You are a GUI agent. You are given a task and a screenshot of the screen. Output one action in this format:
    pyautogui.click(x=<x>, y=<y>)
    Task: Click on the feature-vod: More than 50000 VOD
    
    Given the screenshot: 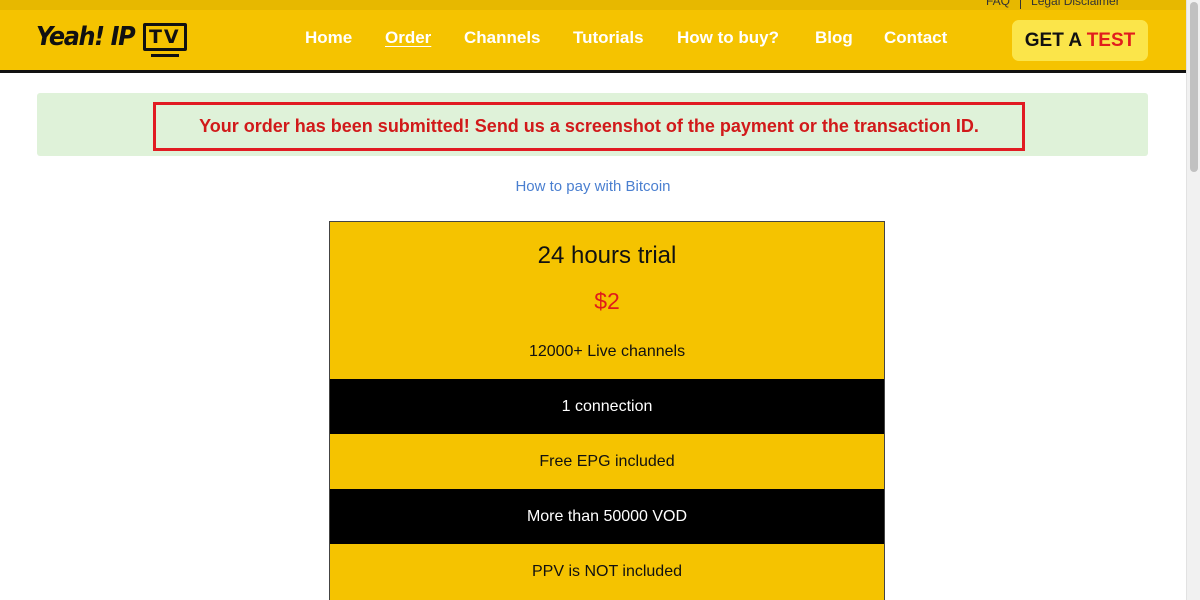 What is the action you would take?
    pyautogui.click(x=607, y=516)
    